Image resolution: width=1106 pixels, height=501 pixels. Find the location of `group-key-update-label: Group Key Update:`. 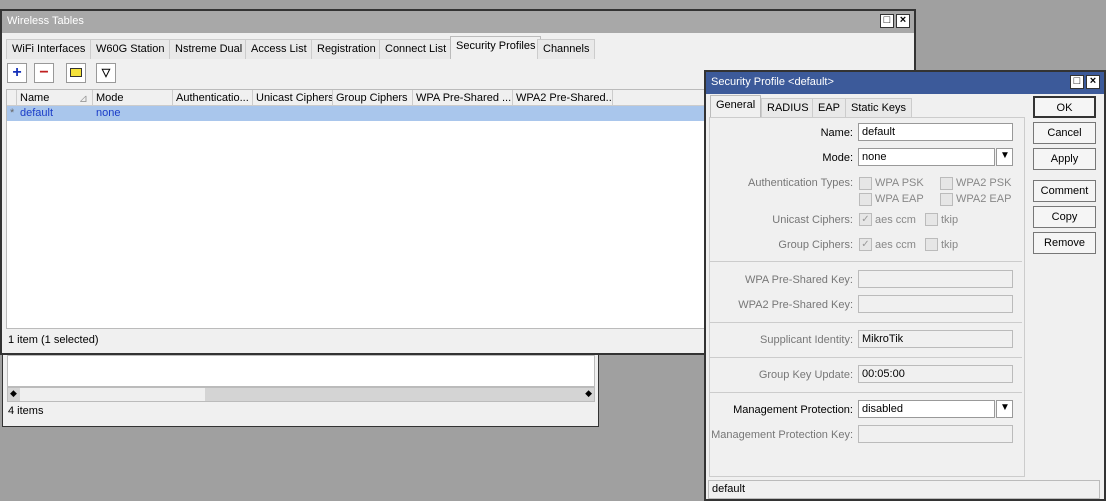

group-key-update-label: Group Key Update: is located at coordinates (805, 375).